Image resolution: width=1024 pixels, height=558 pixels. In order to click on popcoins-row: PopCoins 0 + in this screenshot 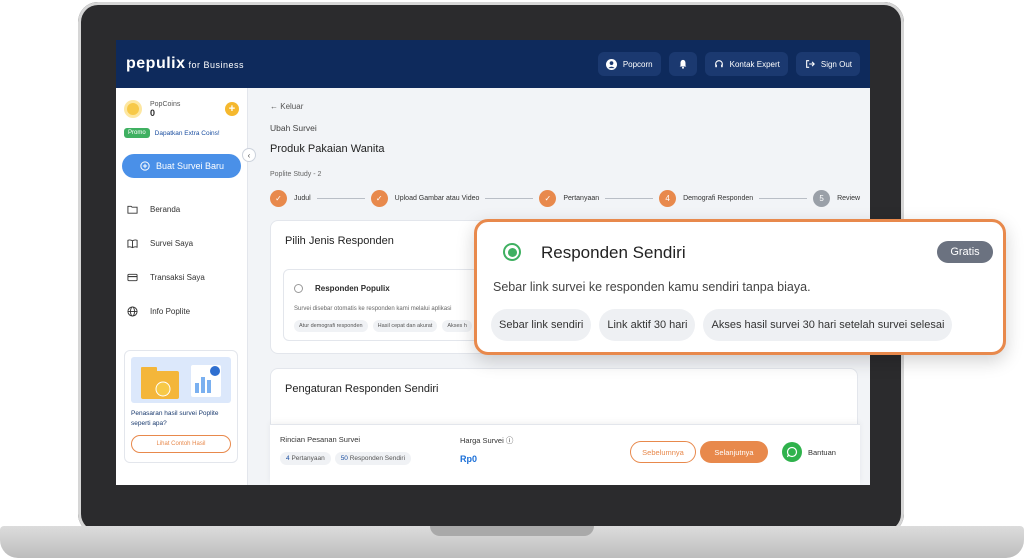, I will do `click(181, 103)`.